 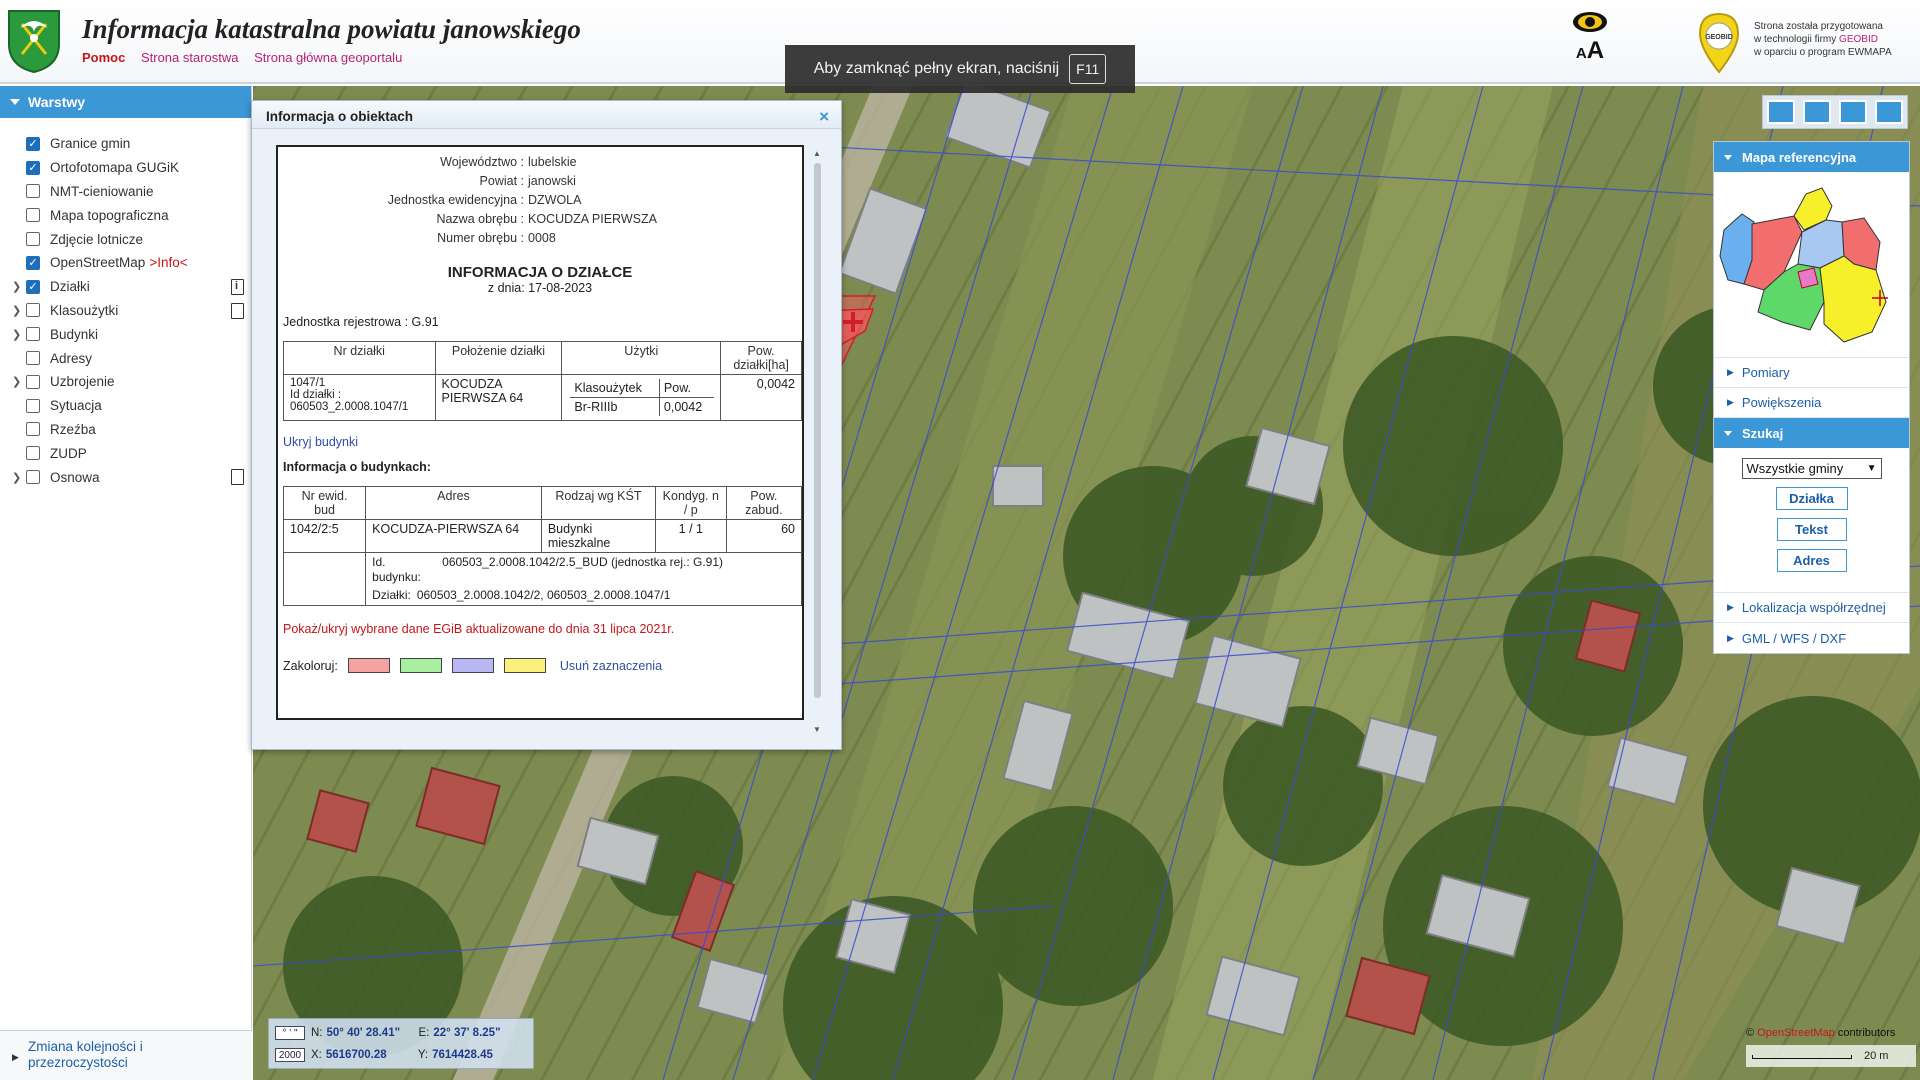 What do you see at coordinates (817, 430) in the screenshot?
I see `scrollbar-thumb` at bounding box center [817, 430].